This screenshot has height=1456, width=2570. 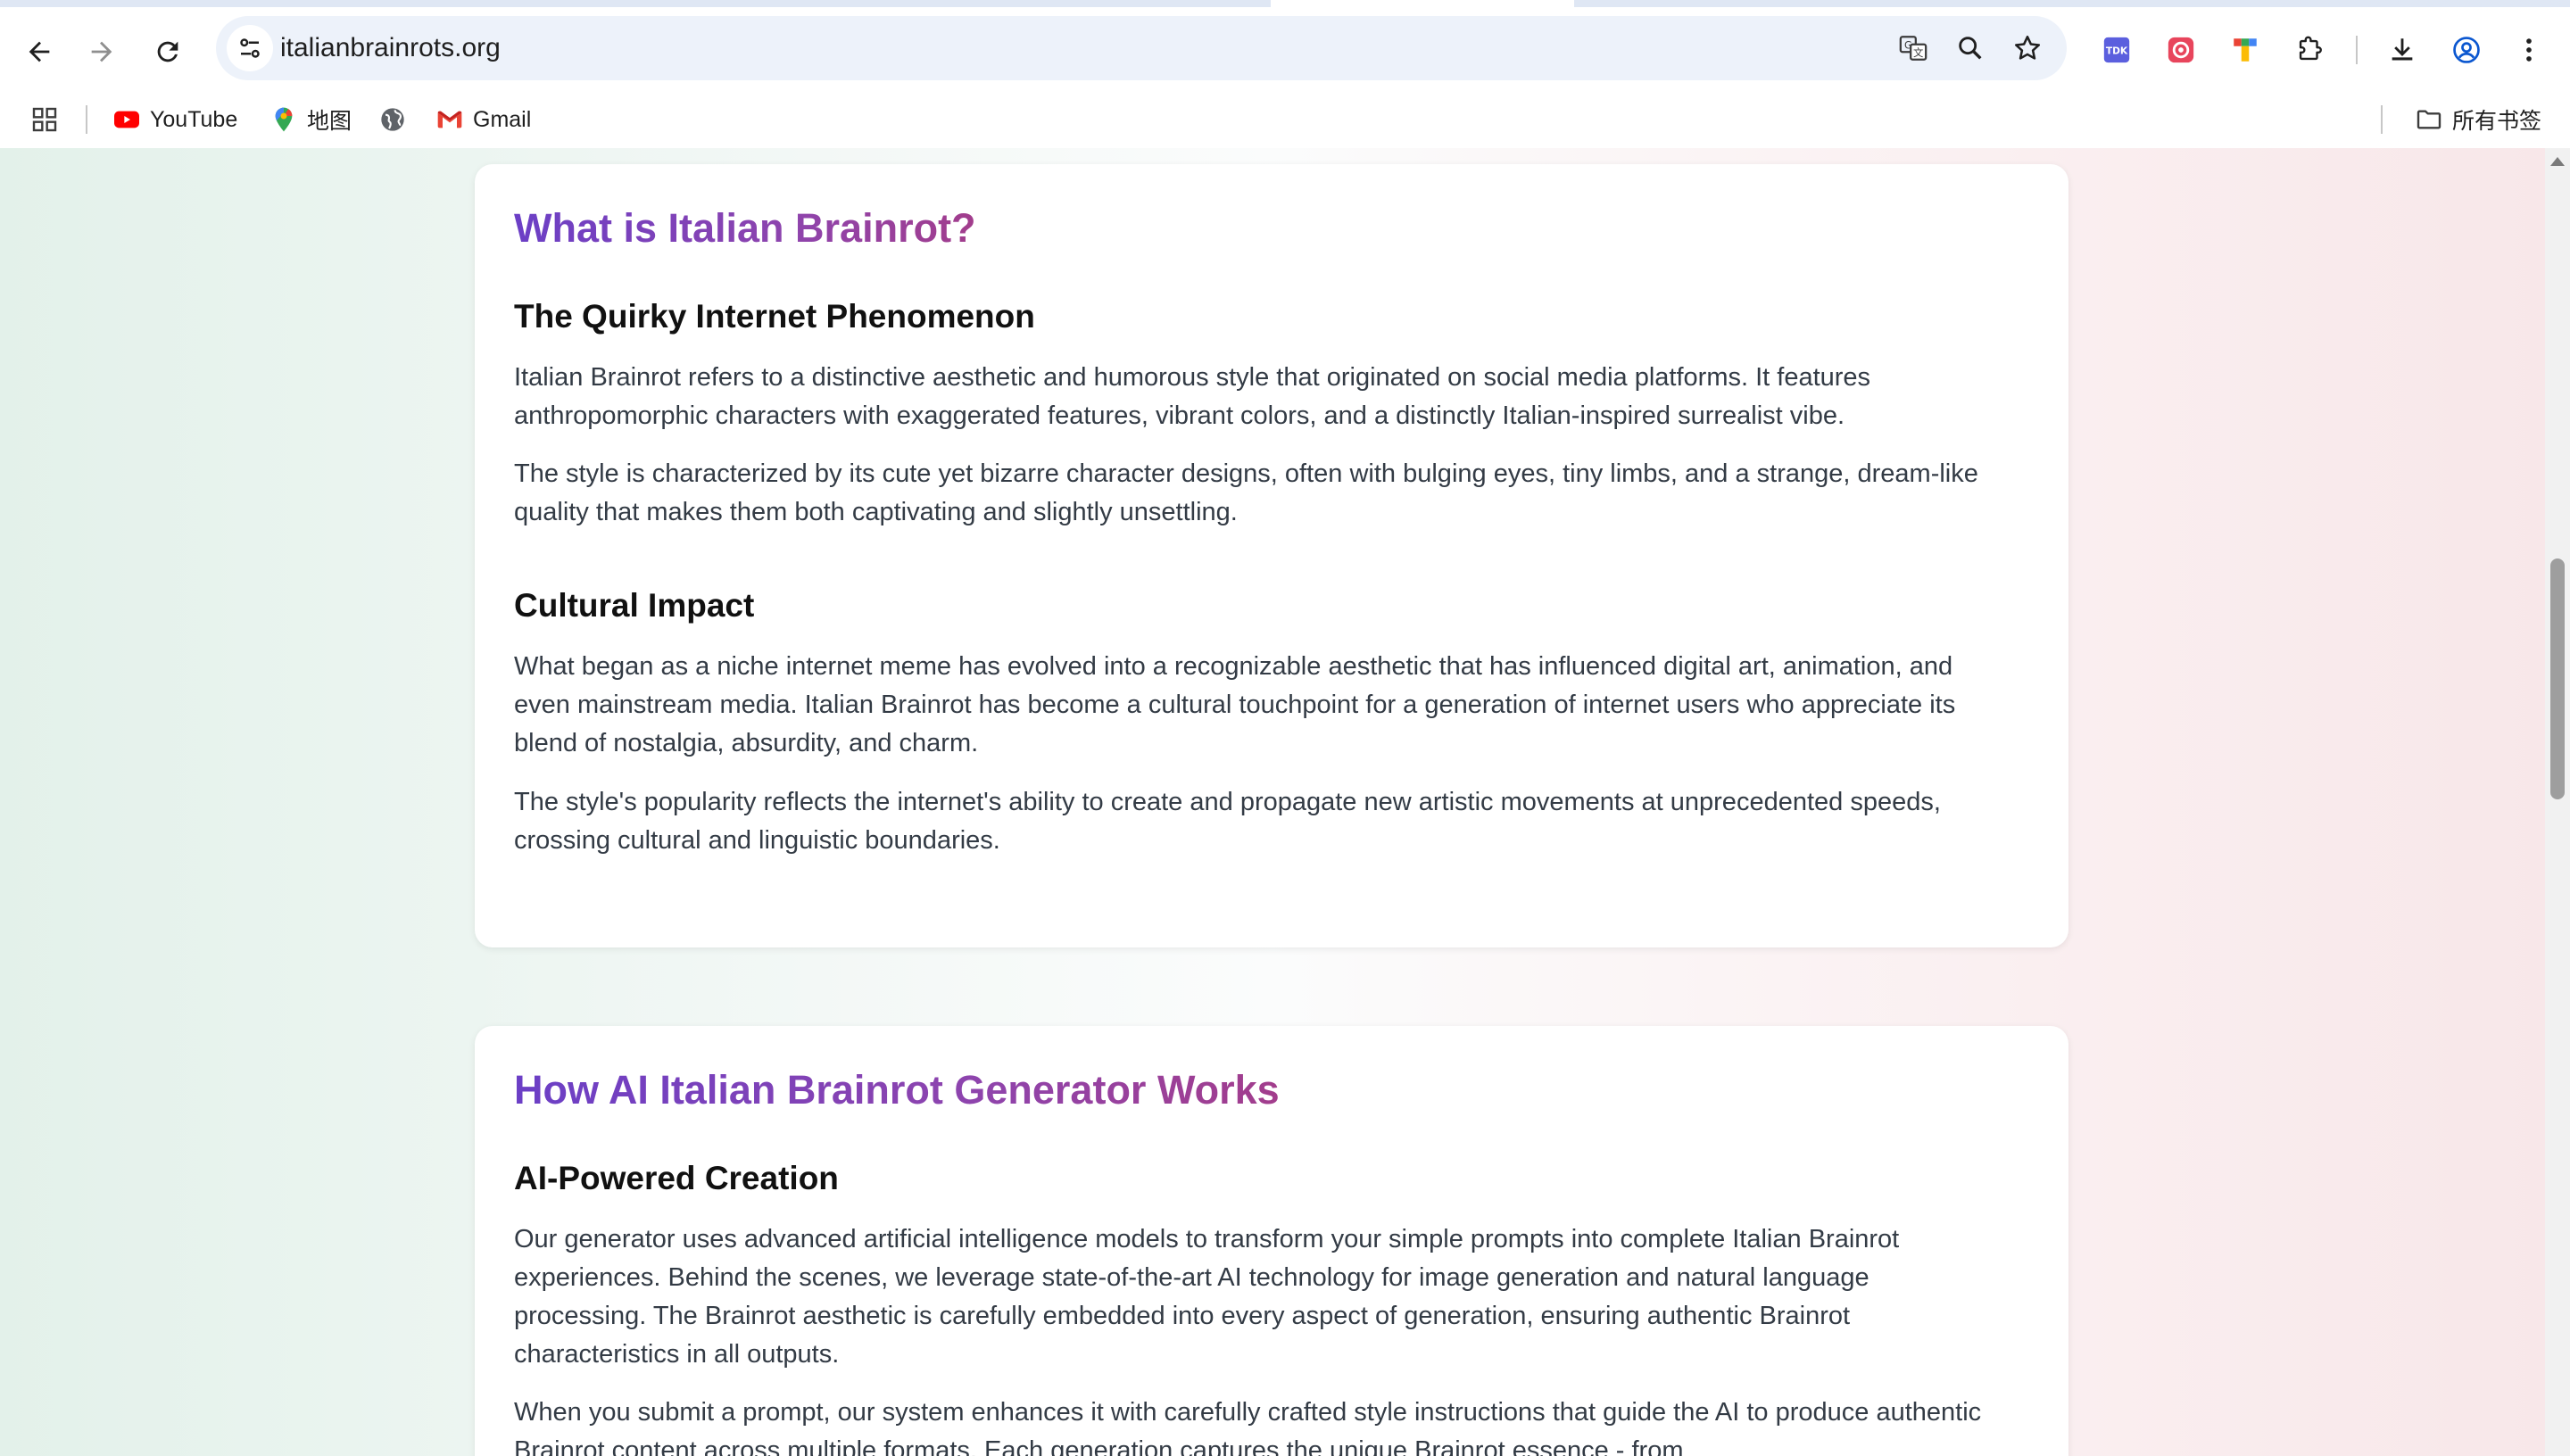 I want to click on tab-extension-button, so click(x=2245, y=50).